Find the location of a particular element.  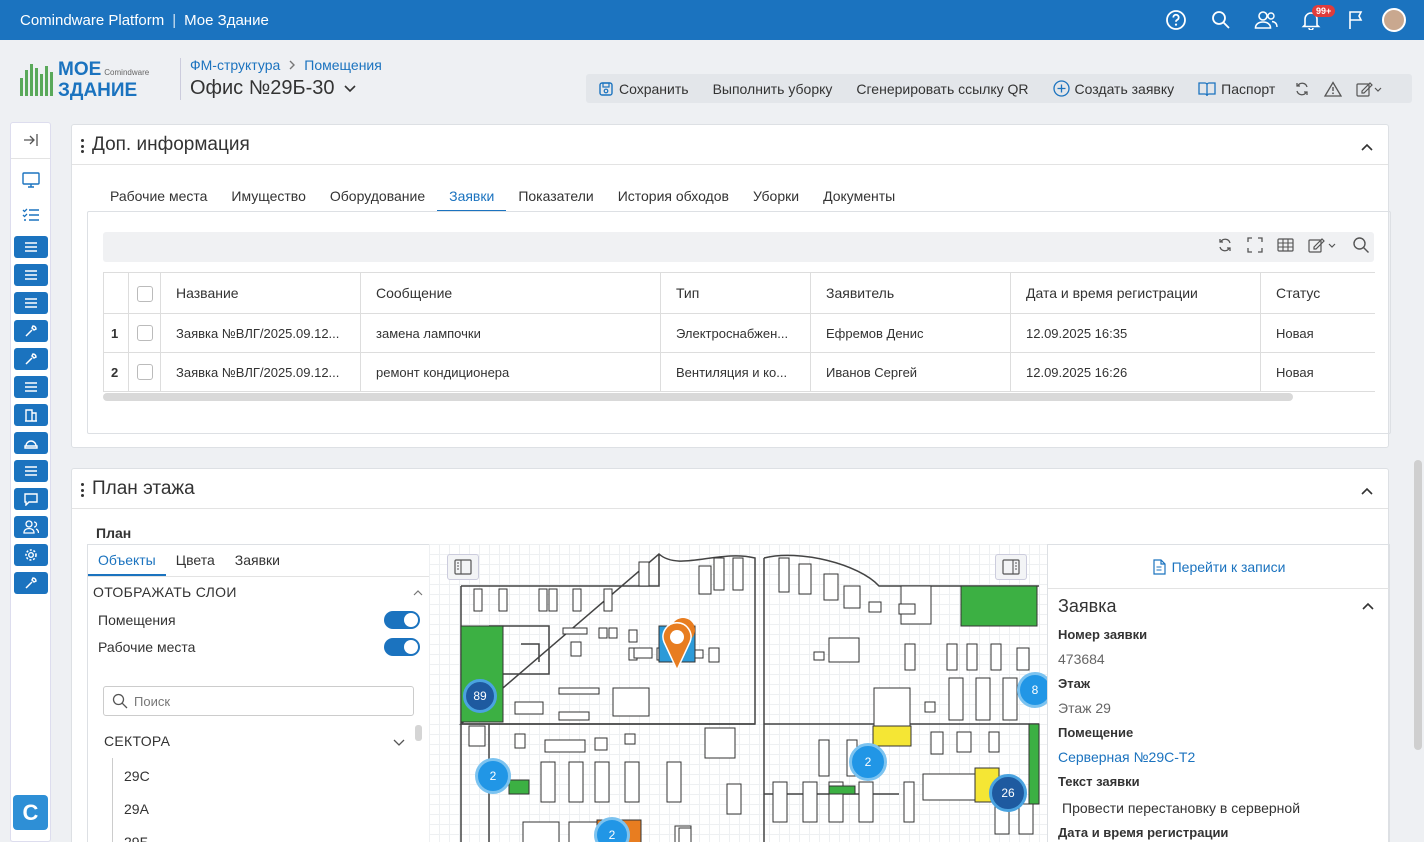

layer-workplaces-toggle is located at coordinates (402, 647).